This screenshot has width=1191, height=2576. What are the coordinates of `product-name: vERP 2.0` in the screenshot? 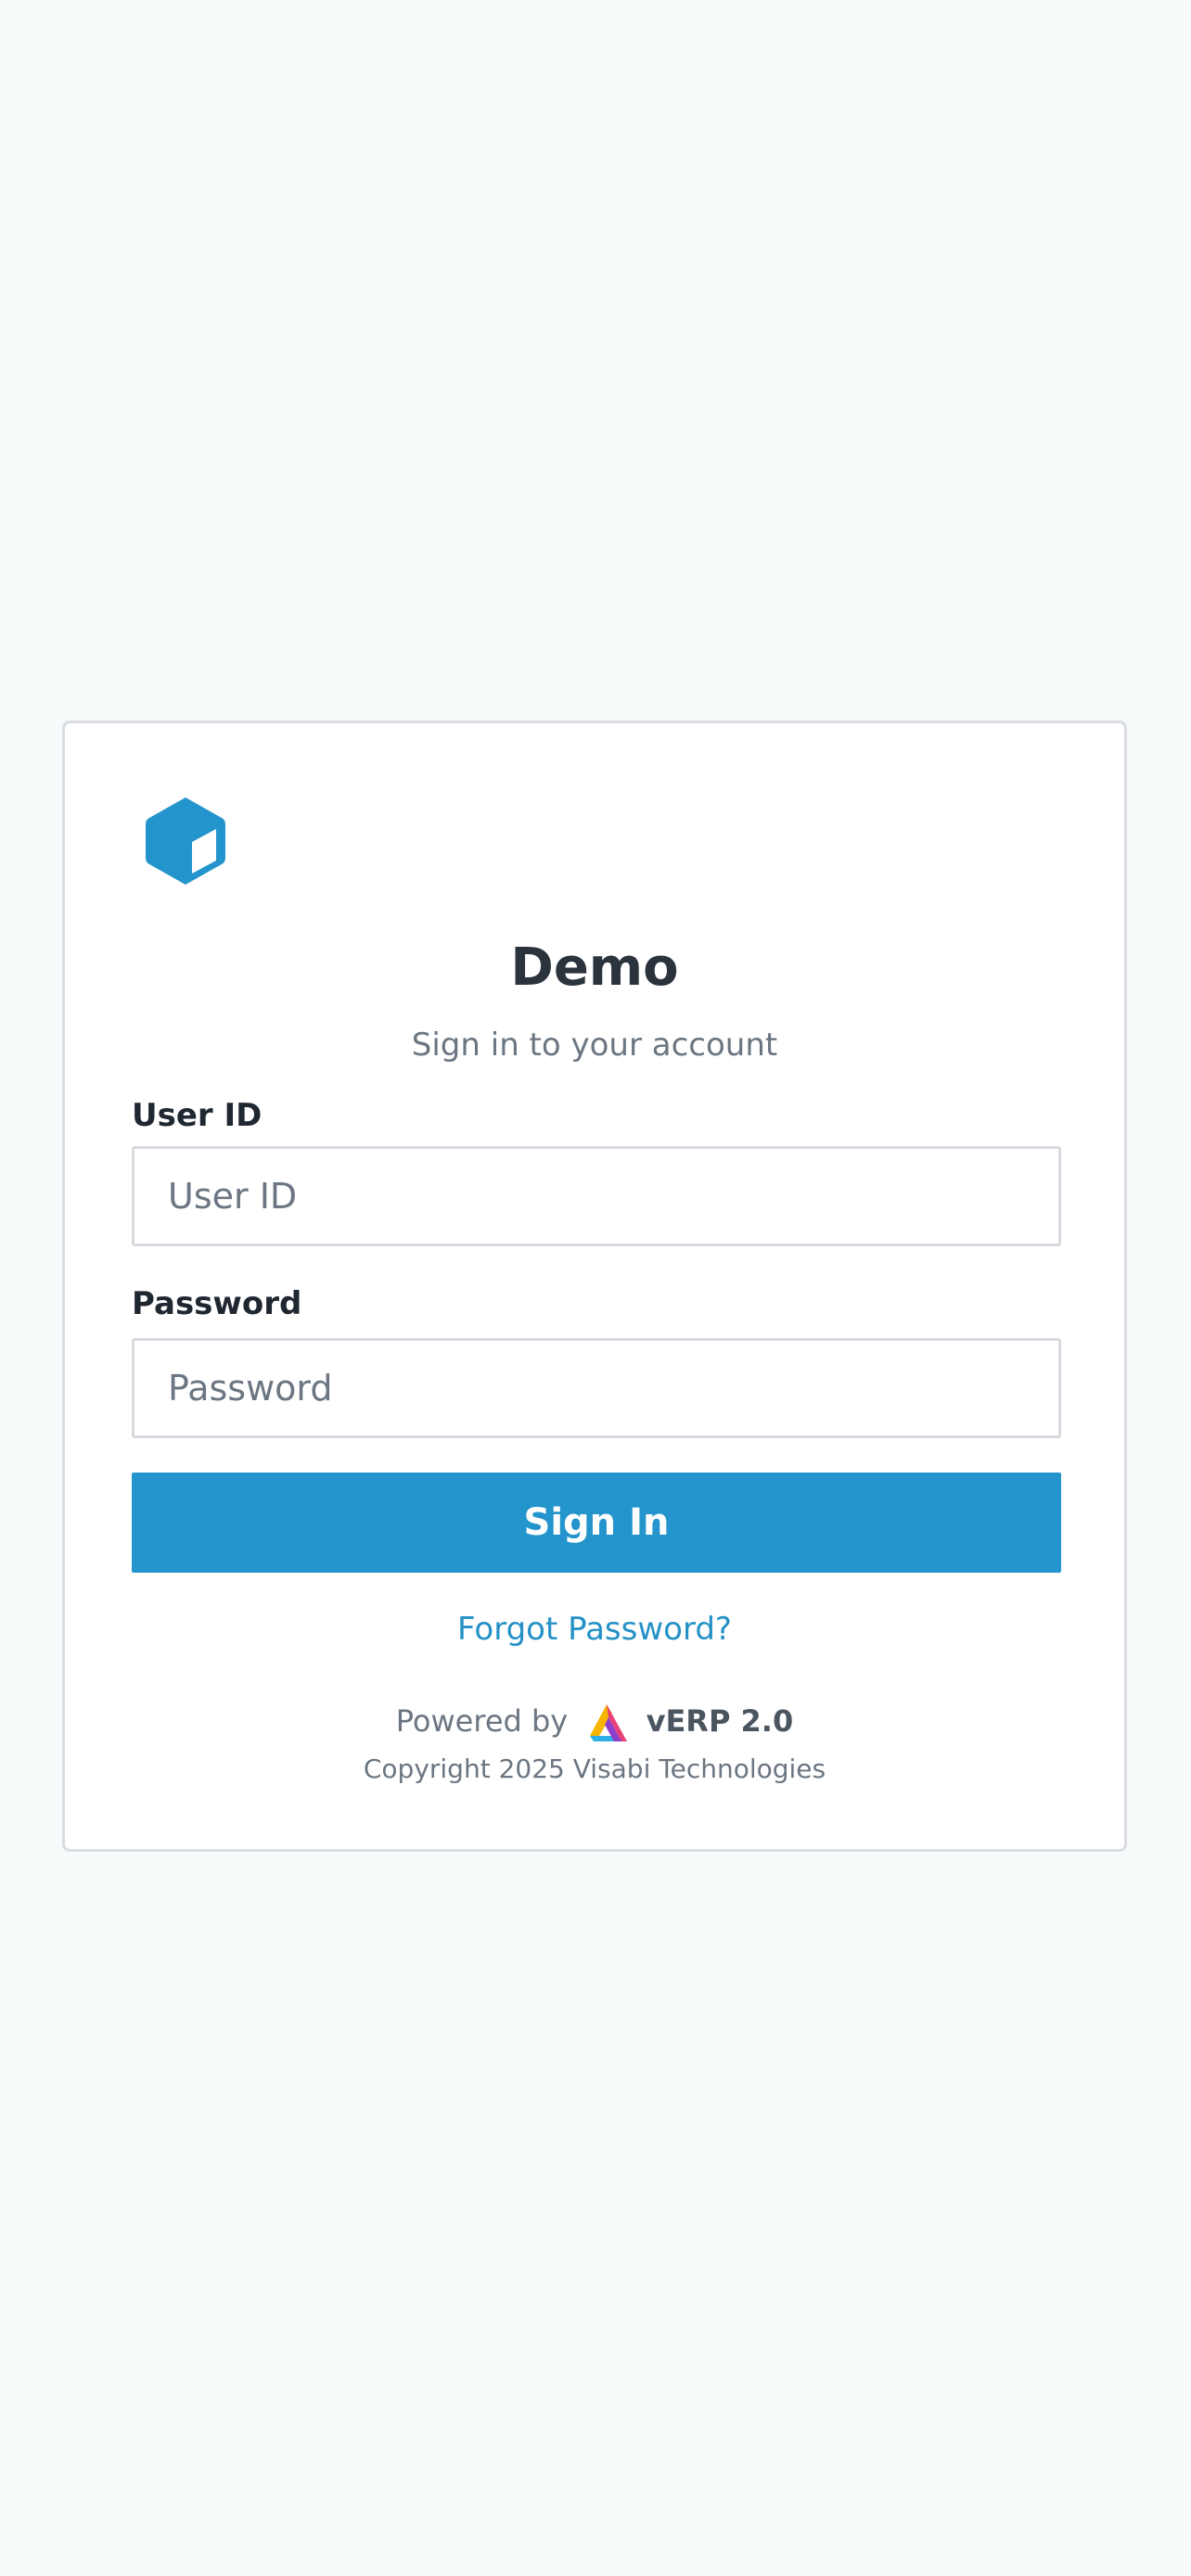 It's located at (720, 1721).